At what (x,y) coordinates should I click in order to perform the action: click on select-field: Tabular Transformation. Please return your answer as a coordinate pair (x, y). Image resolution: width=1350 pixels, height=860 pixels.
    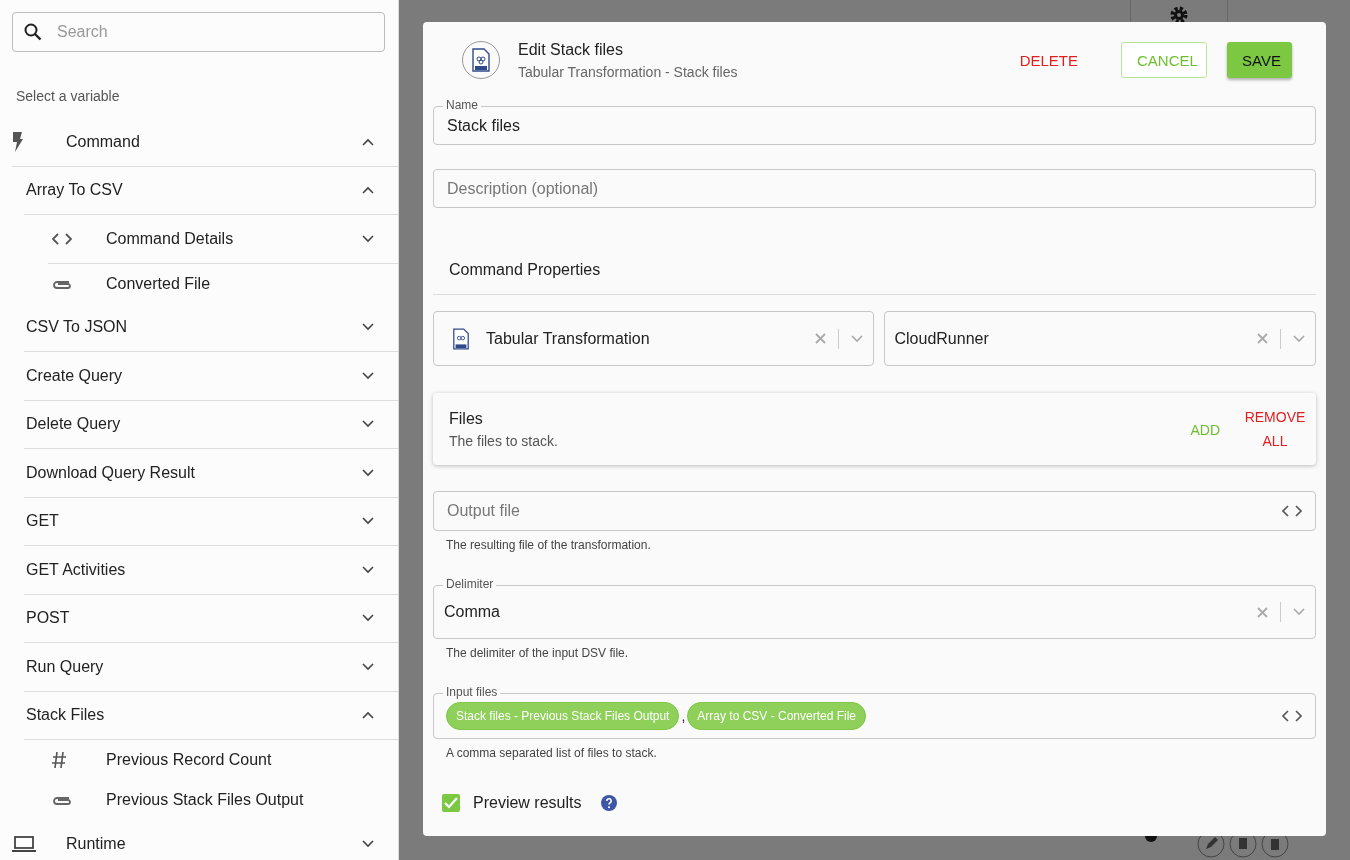
    Looking at the image, I should click on (653, 338).